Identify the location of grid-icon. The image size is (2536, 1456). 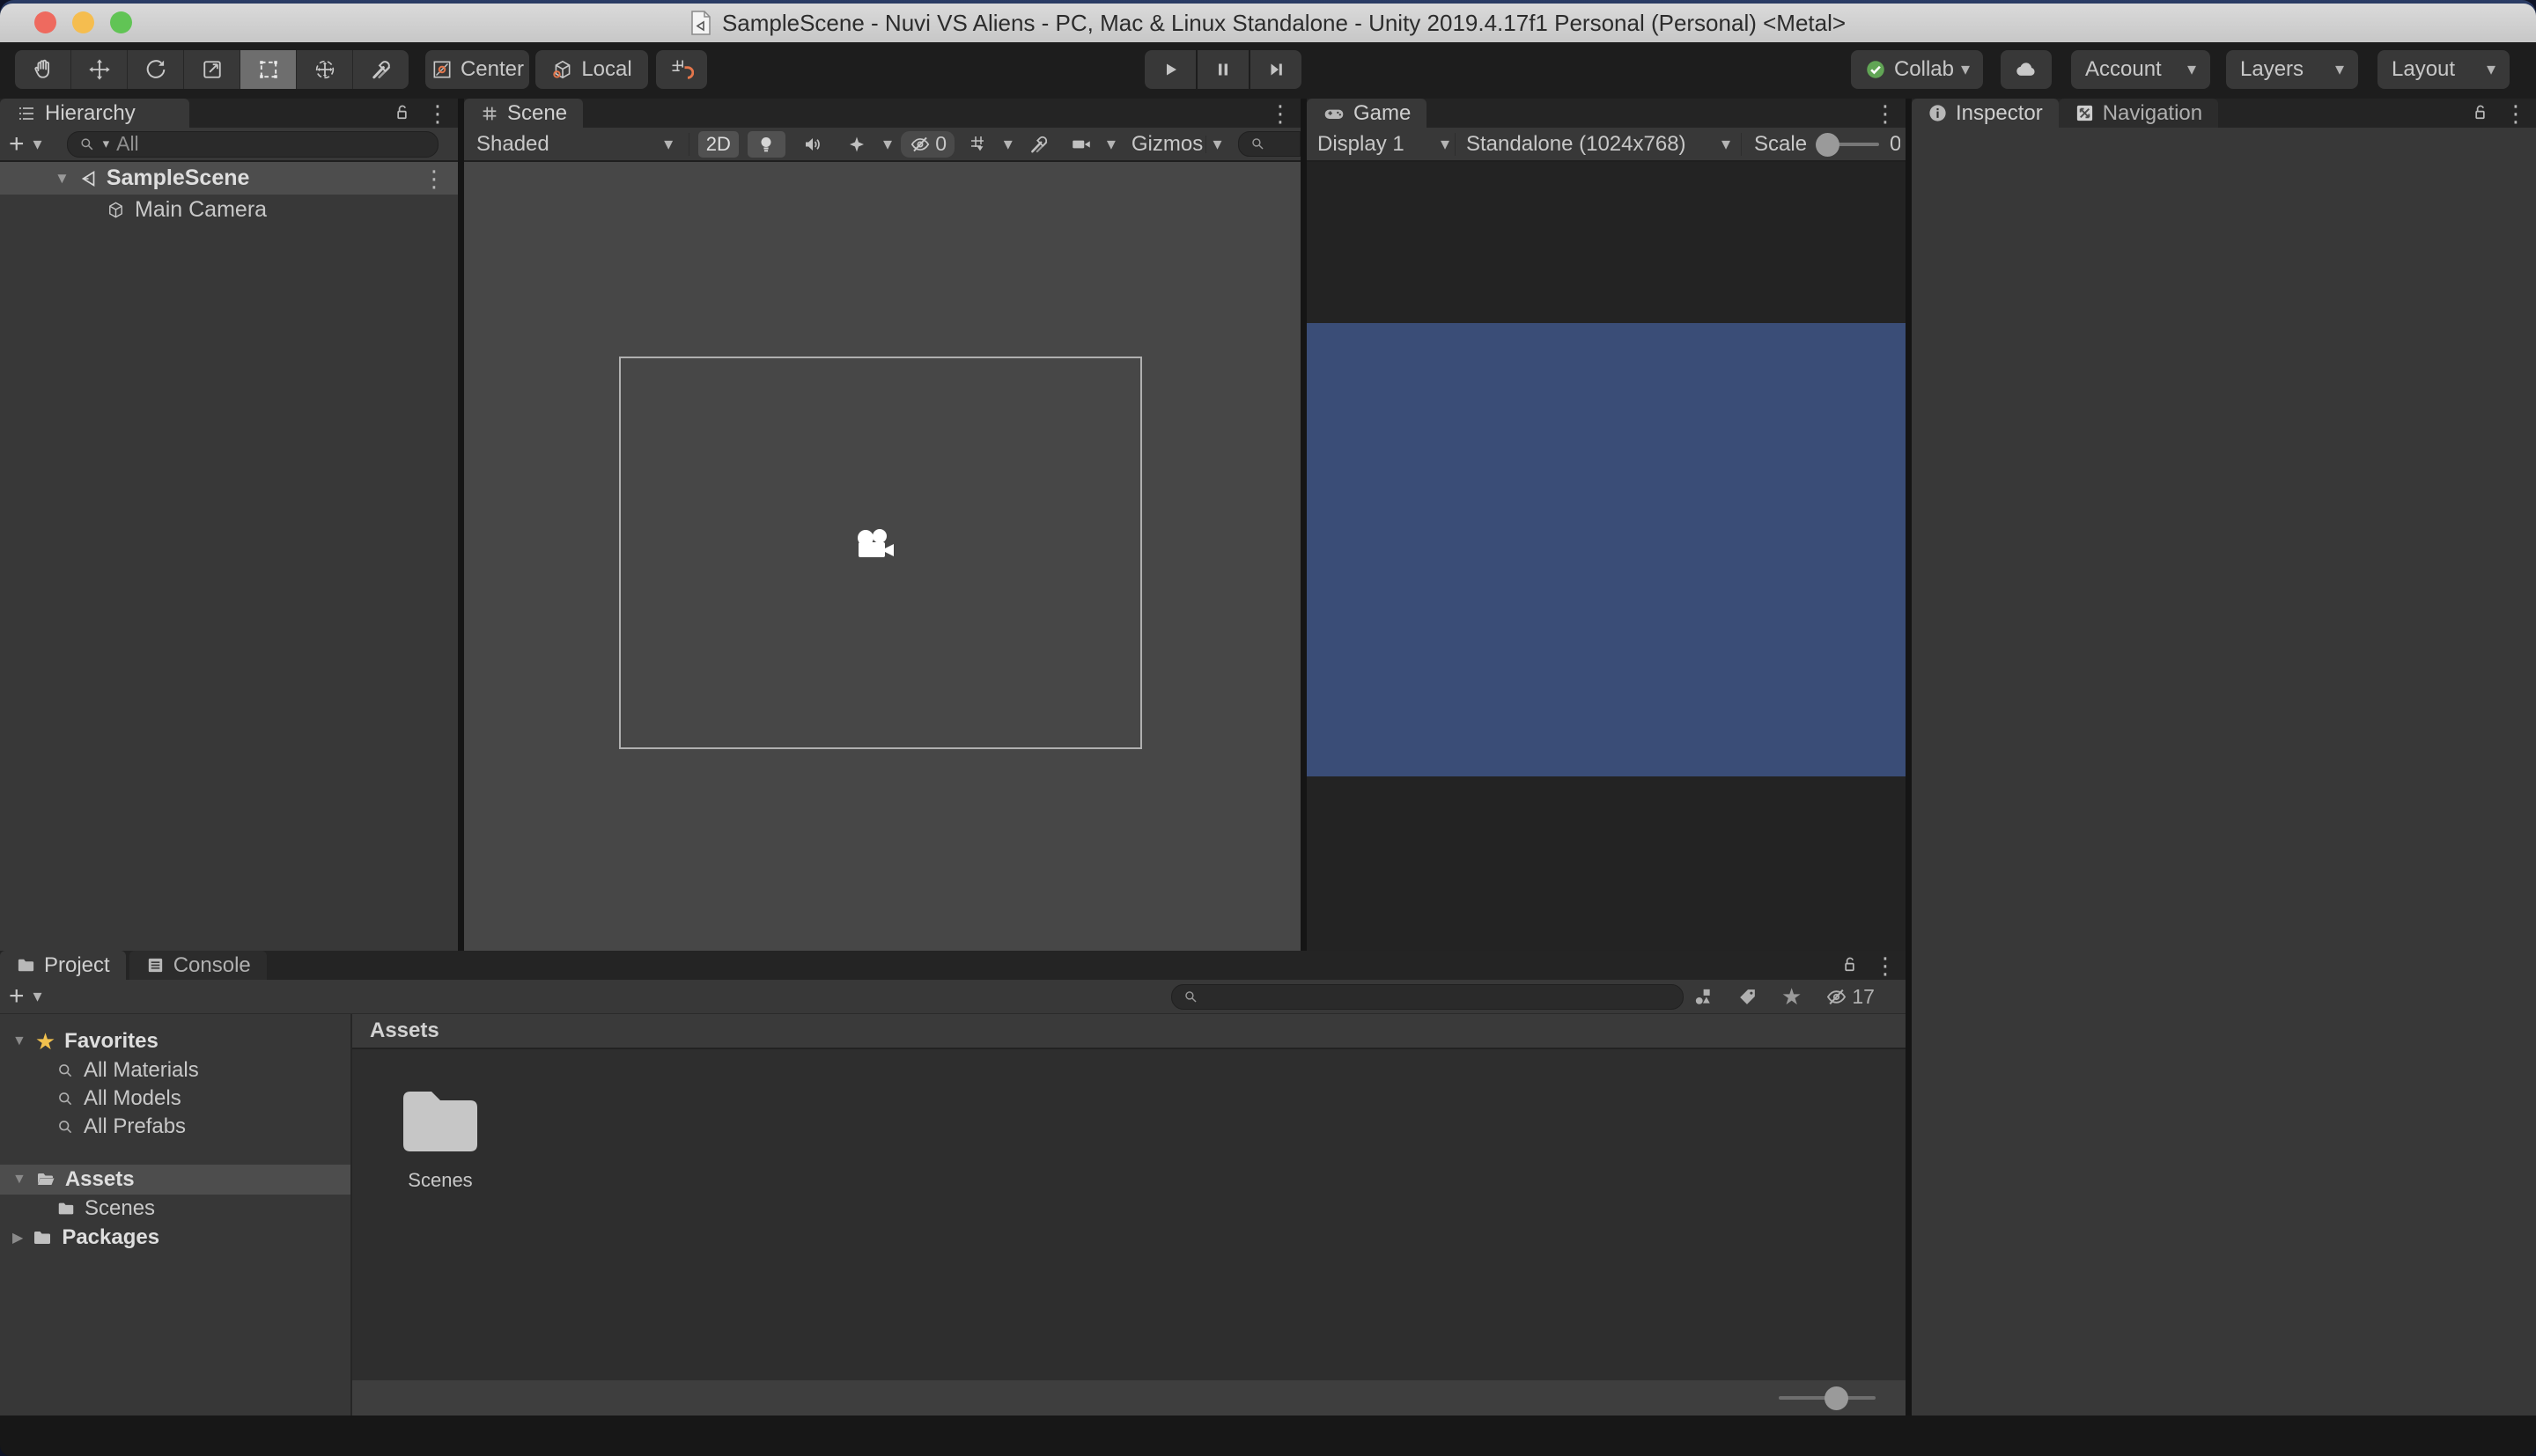
(977, 143).